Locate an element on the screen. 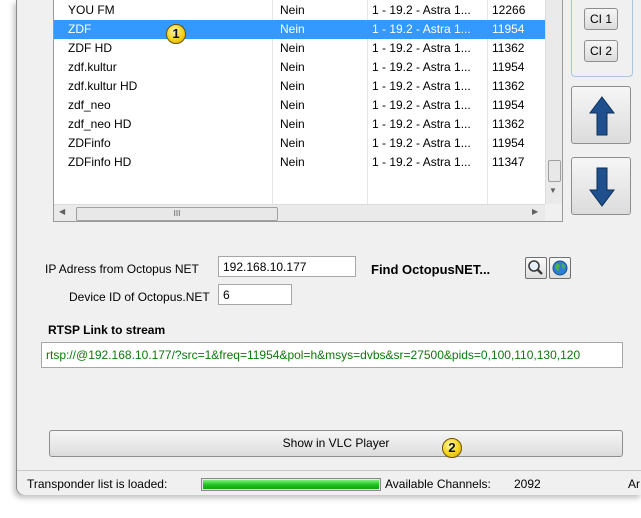 The width and height of the screenshot is (641, 518). channel-row: ZDF Nein 1 - 19.2 - Astra 1... 11954 is located at coordinates (299, 29).